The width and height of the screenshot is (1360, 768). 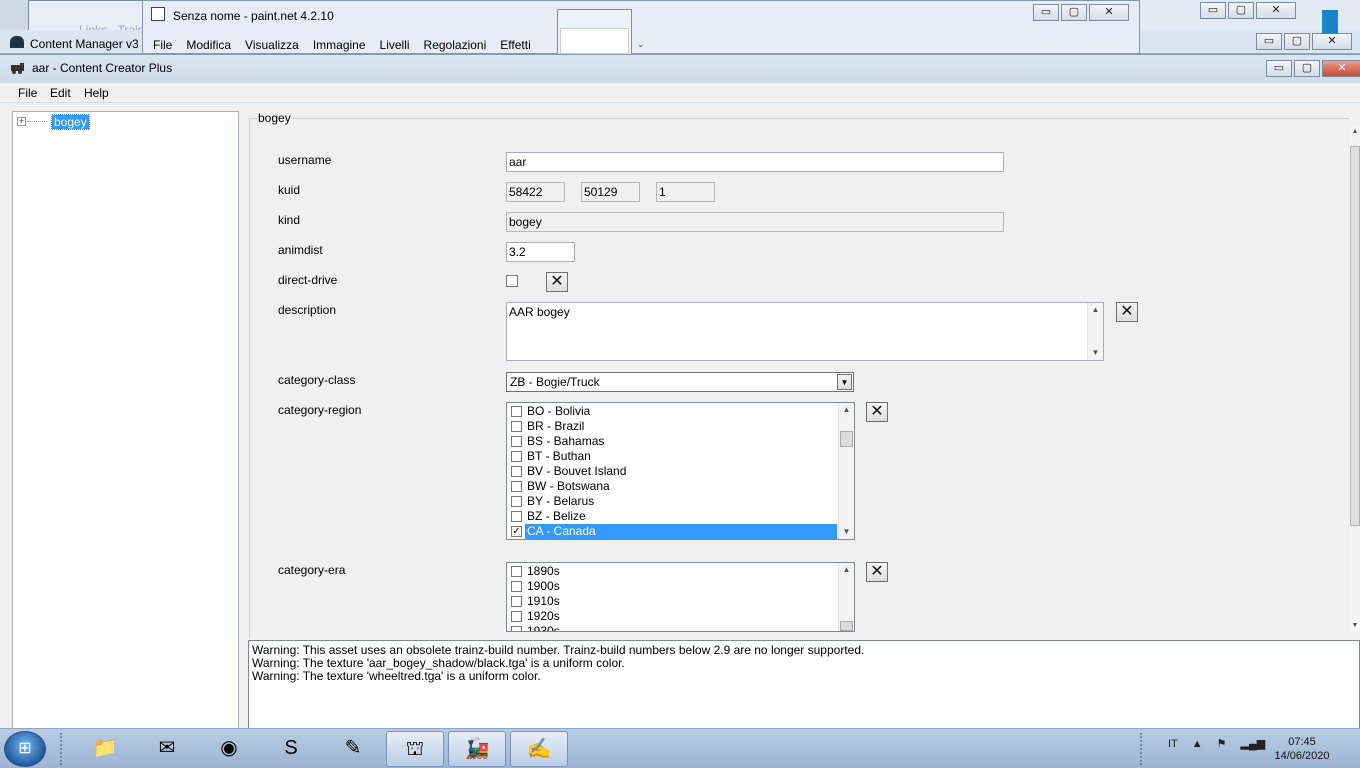 What do you see at coordinates (162, 45) in the screenshot?
I see `paint-menu-file: File` at bounding box center [162, 45].